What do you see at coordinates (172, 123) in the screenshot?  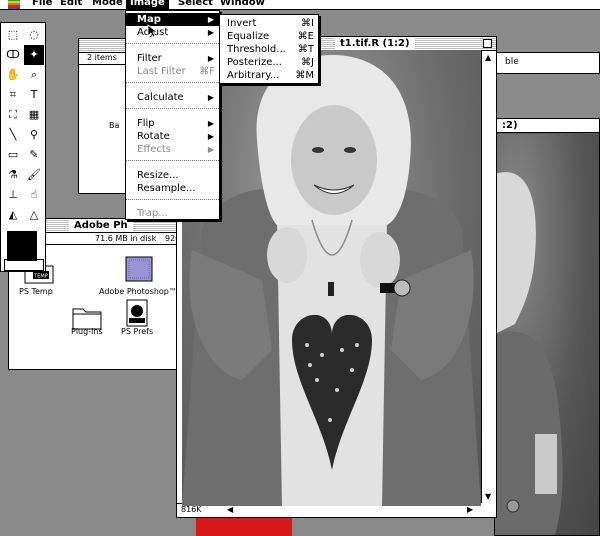 I see `menu-item-flip: Flip ▶` at bounding box center [172, 123].